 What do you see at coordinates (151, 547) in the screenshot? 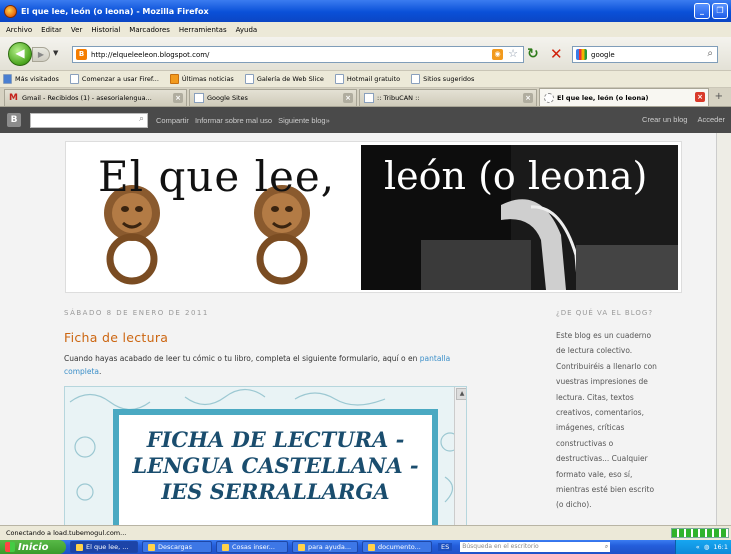
I see `download-icon` at bounding box center [151, 547].